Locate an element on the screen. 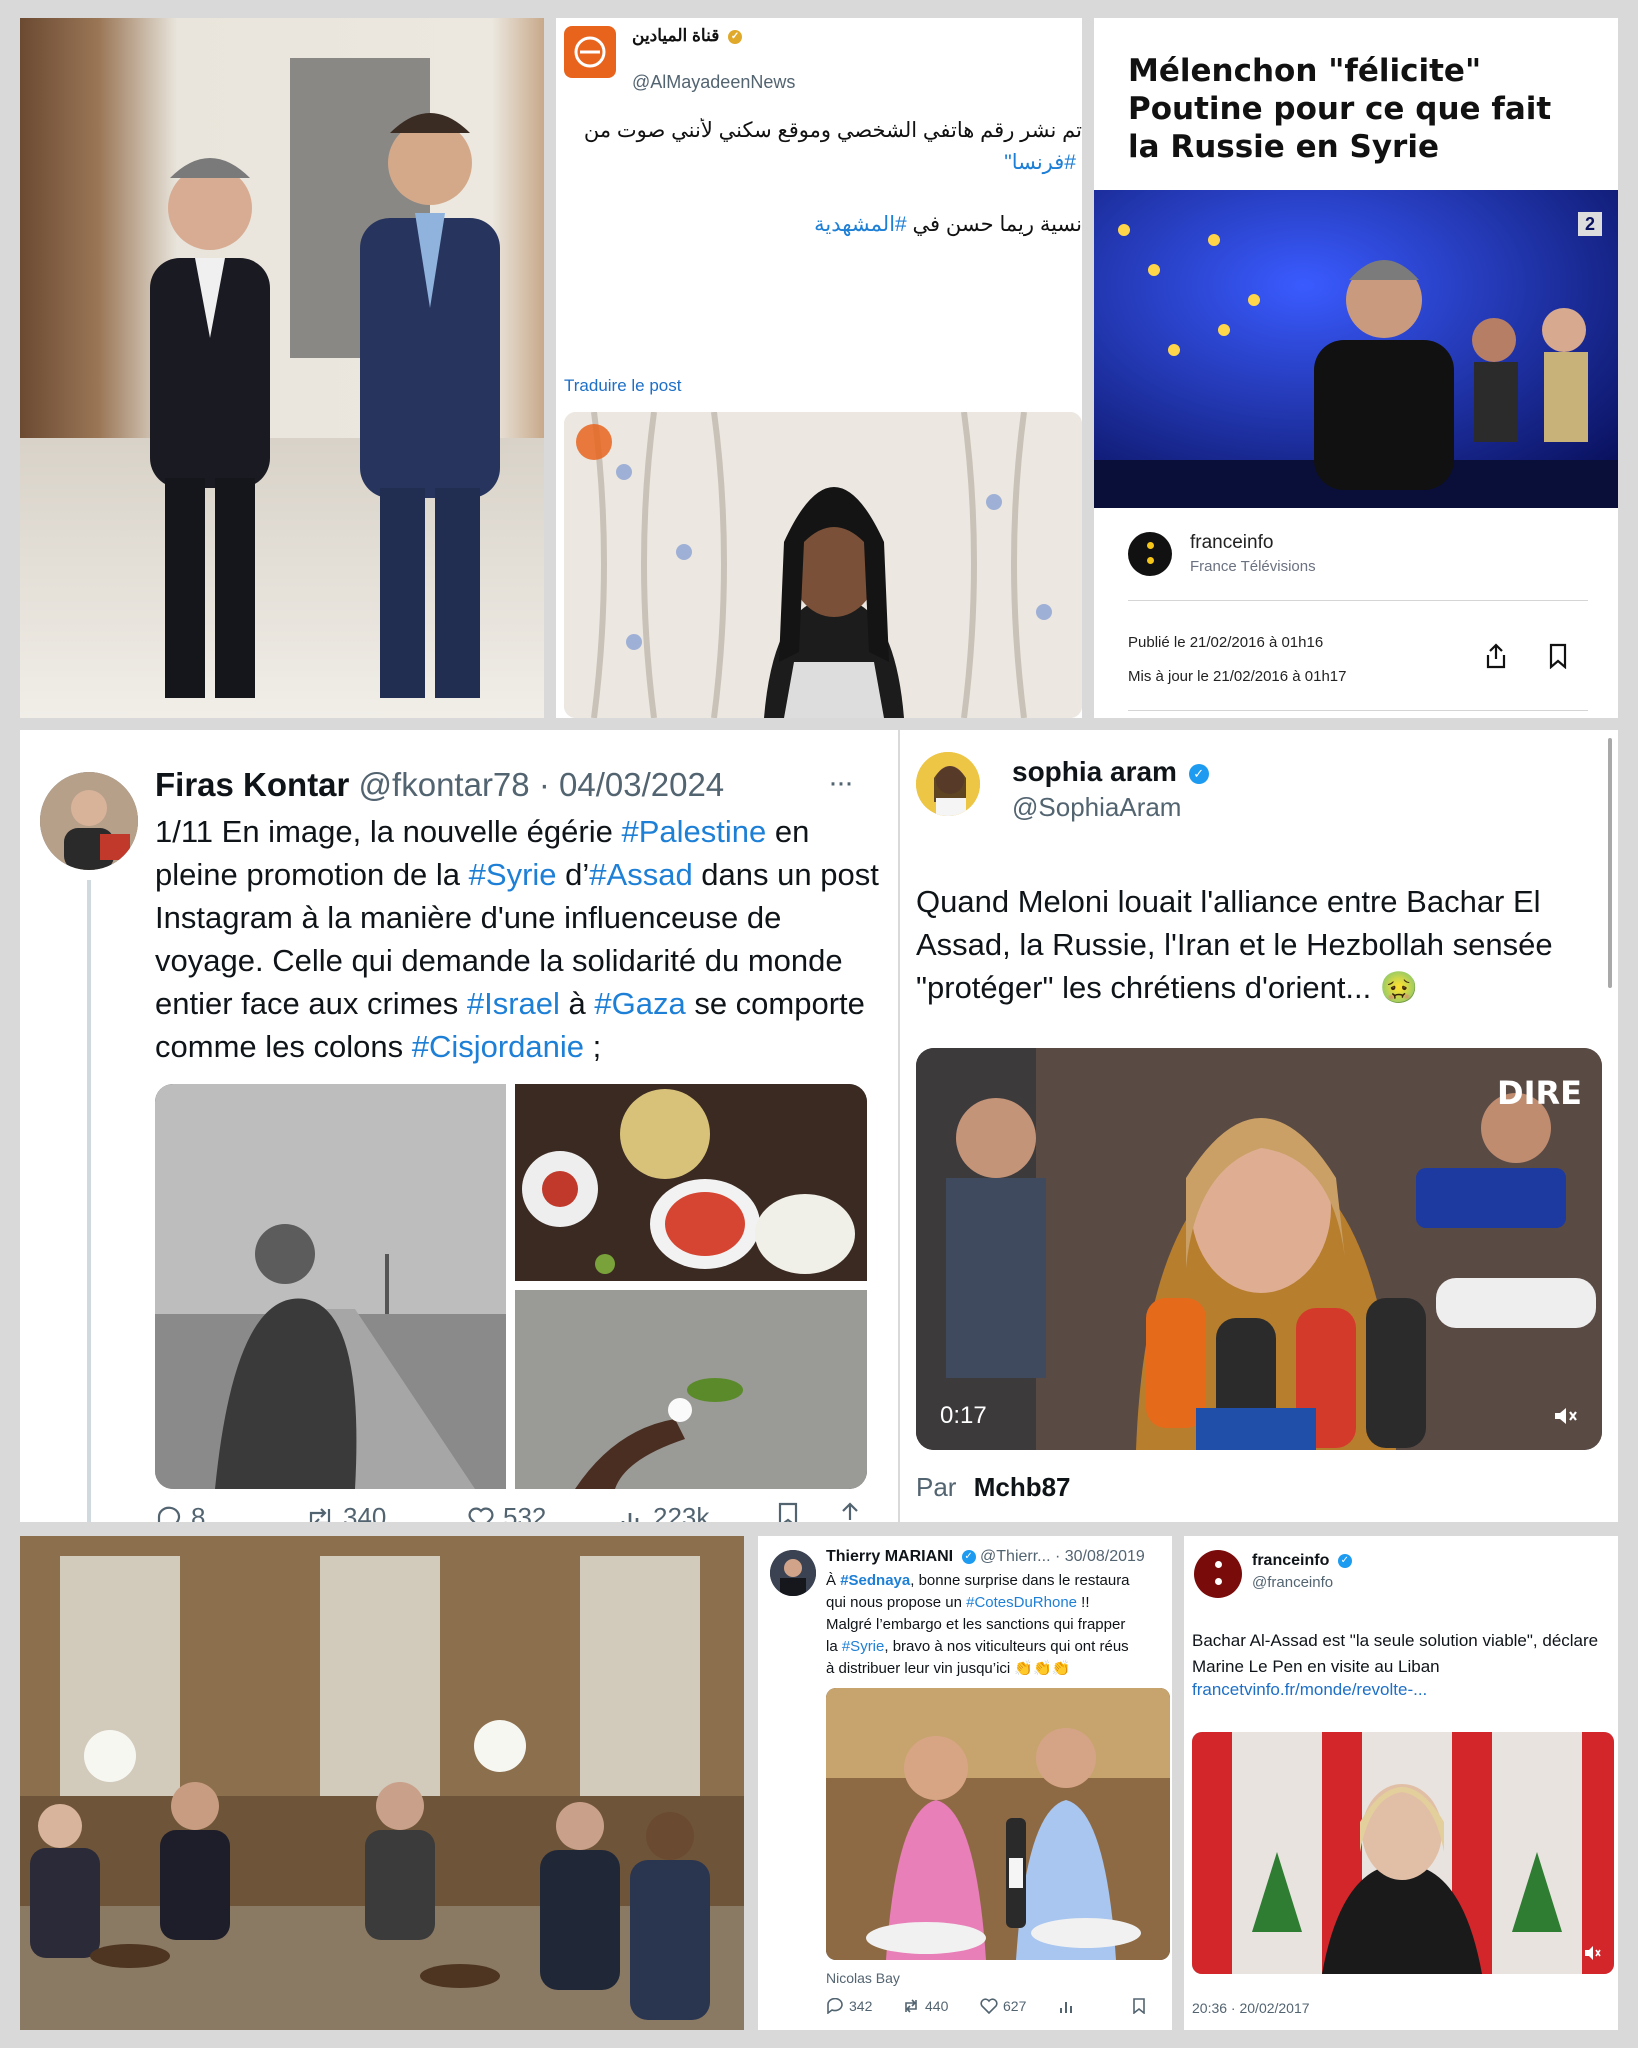 The height and width of the screenshot is (2048, 1638). aram-avatar is located at coordinates (948, 784).